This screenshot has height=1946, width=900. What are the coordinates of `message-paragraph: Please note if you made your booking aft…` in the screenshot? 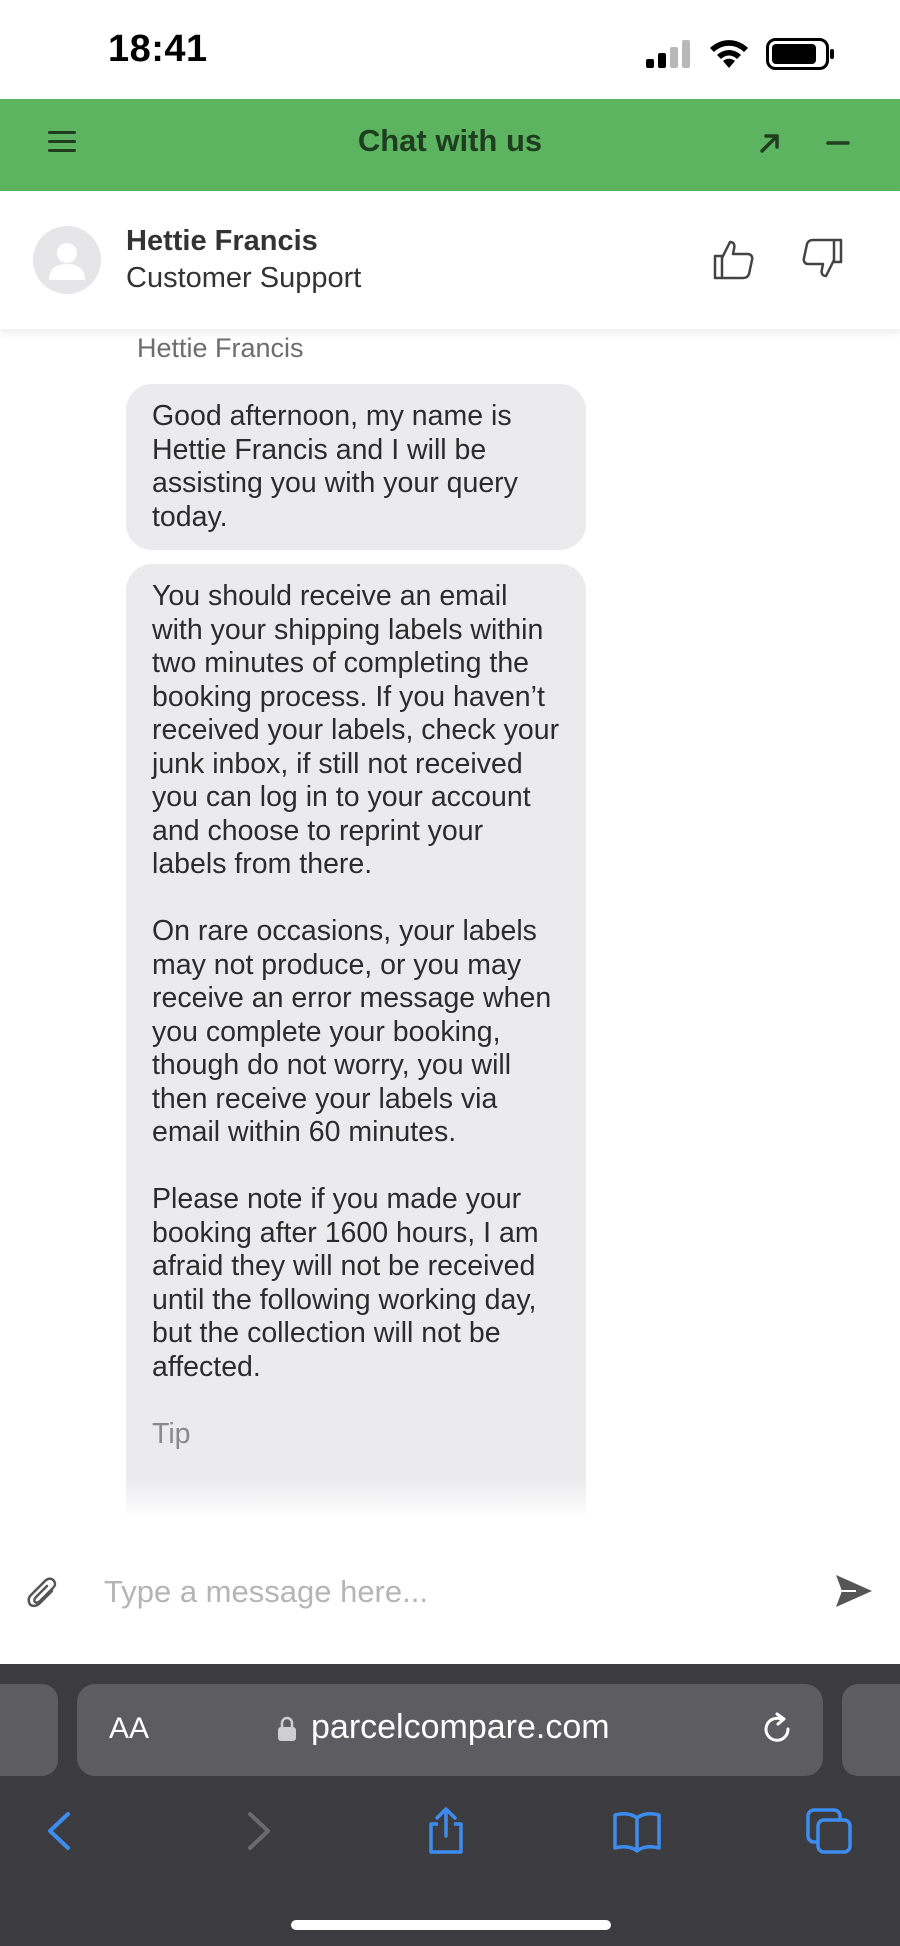 It's located at (345, 1283).